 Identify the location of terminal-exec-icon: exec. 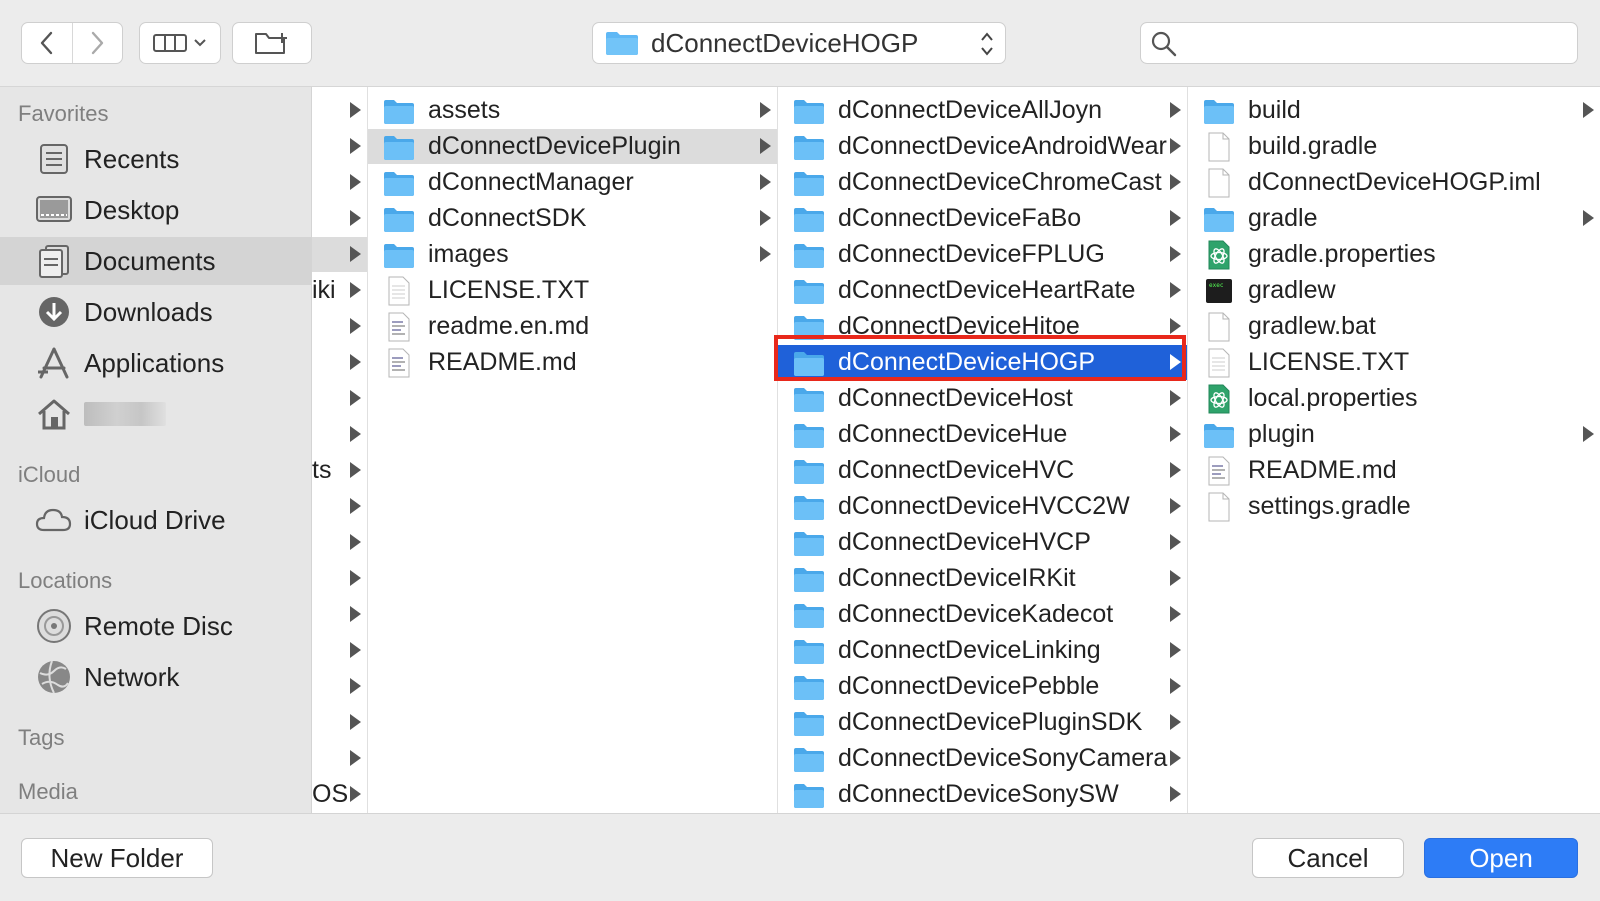
(1219, 290).